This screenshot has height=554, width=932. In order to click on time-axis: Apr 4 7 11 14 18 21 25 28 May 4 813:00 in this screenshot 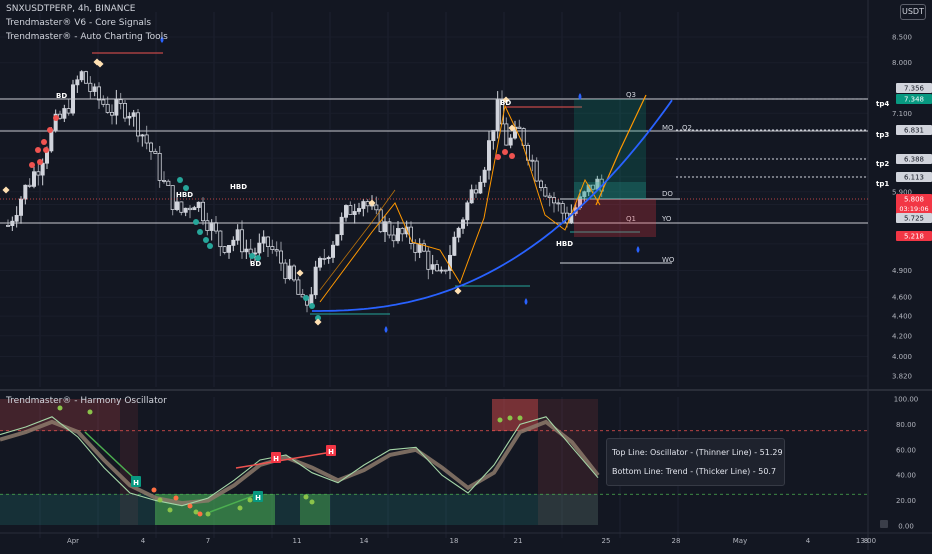, I will do `click(471, 541)`.